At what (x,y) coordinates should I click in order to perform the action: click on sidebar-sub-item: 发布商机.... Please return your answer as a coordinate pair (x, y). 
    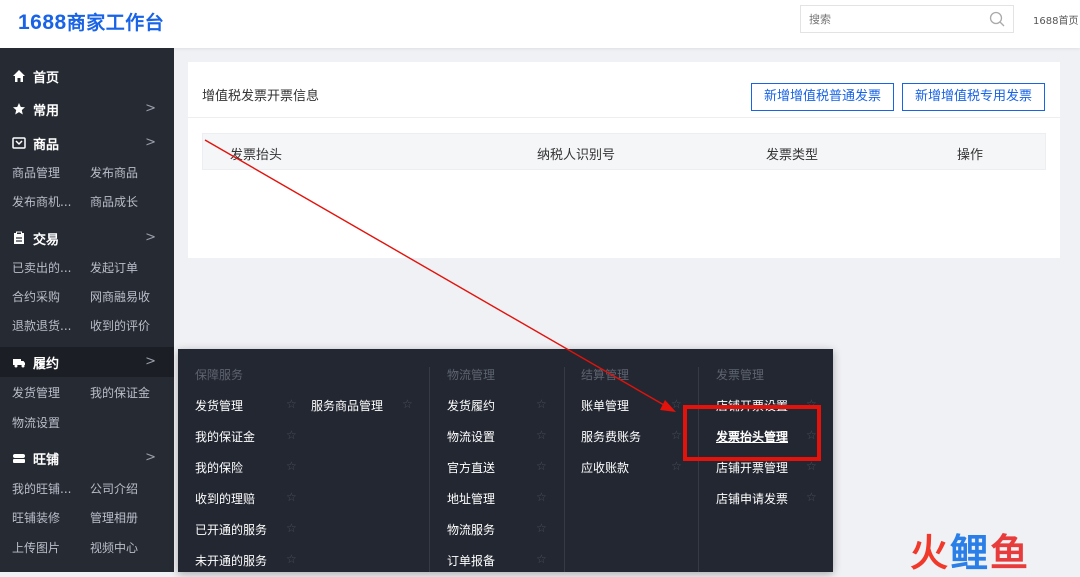
    Looking at the image, I should click on (41, 201).